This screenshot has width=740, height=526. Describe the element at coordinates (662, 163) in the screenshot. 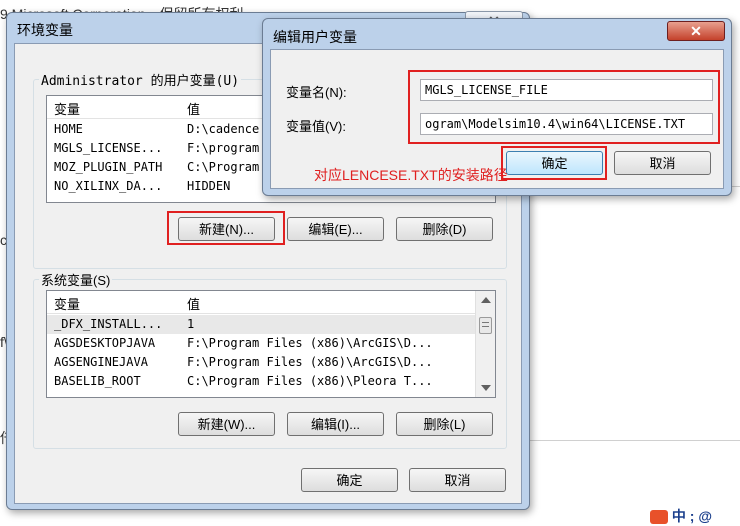

I see `edit-cancel-button: 取消` at that location.